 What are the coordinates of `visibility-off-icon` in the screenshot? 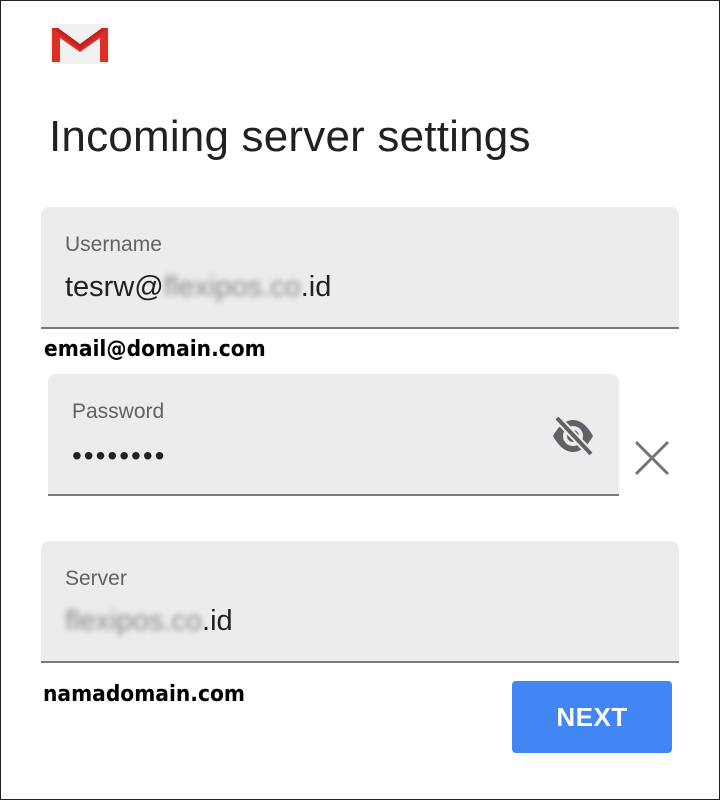 It's located at (573, 436).